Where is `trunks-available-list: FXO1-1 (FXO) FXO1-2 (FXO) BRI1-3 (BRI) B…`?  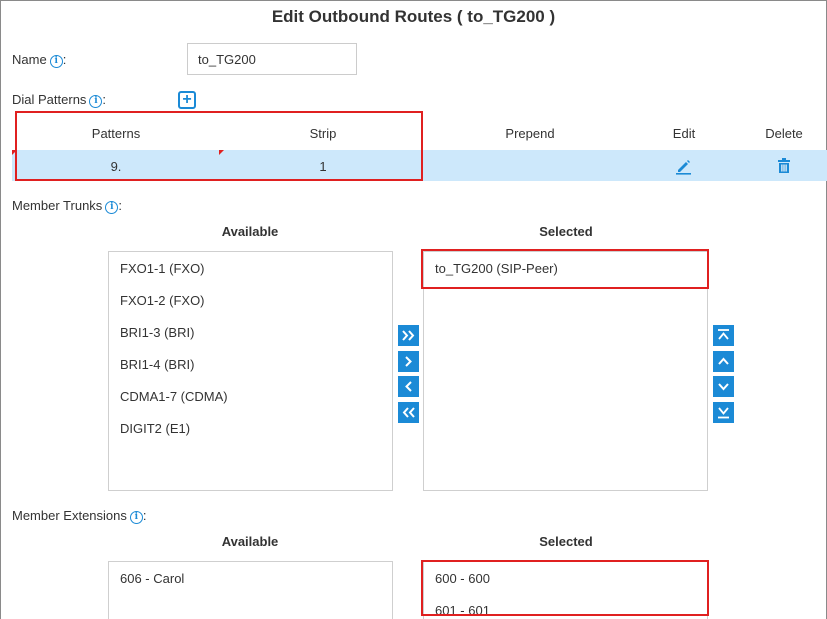 trunks-available-list: FXO1-1 (FXO) FXO1-2 (FXO) BRI1-3 (BRI) B… is located at coordinates (250, 371).